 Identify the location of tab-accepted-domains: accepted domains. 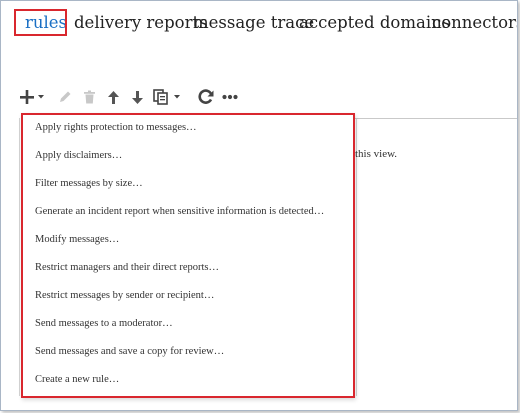
(374, 22).